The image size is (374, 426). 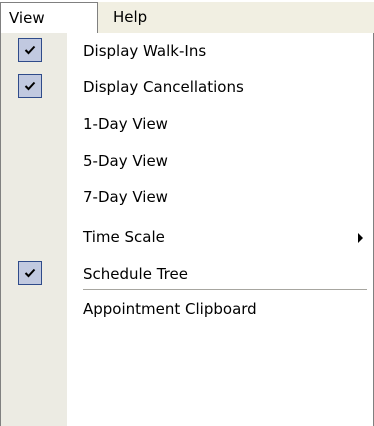 I want to click on menu-item-appointment-clipboard: Appointment Clipboard, so click(x=187, y=309).